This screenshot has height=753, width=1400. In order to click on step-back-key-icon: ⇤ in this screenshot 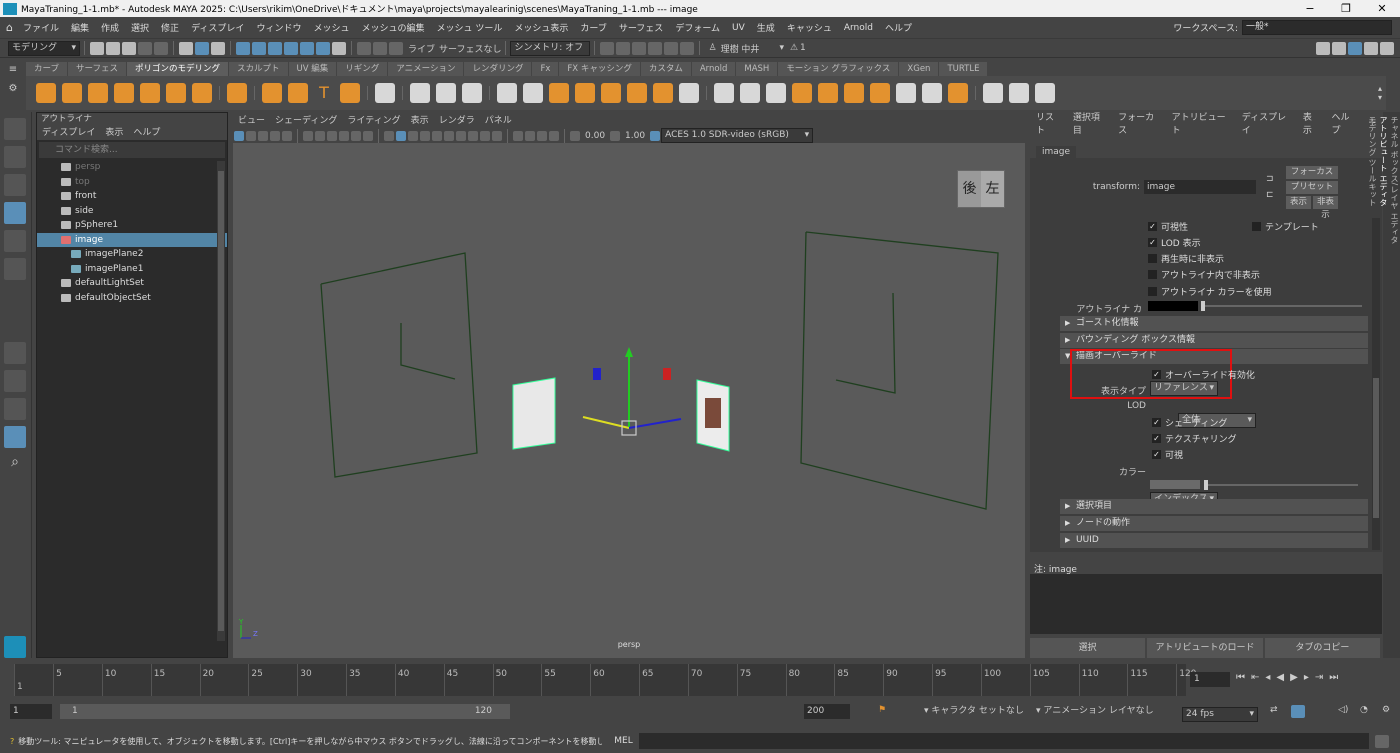, I will do `click(1255, 677)`.